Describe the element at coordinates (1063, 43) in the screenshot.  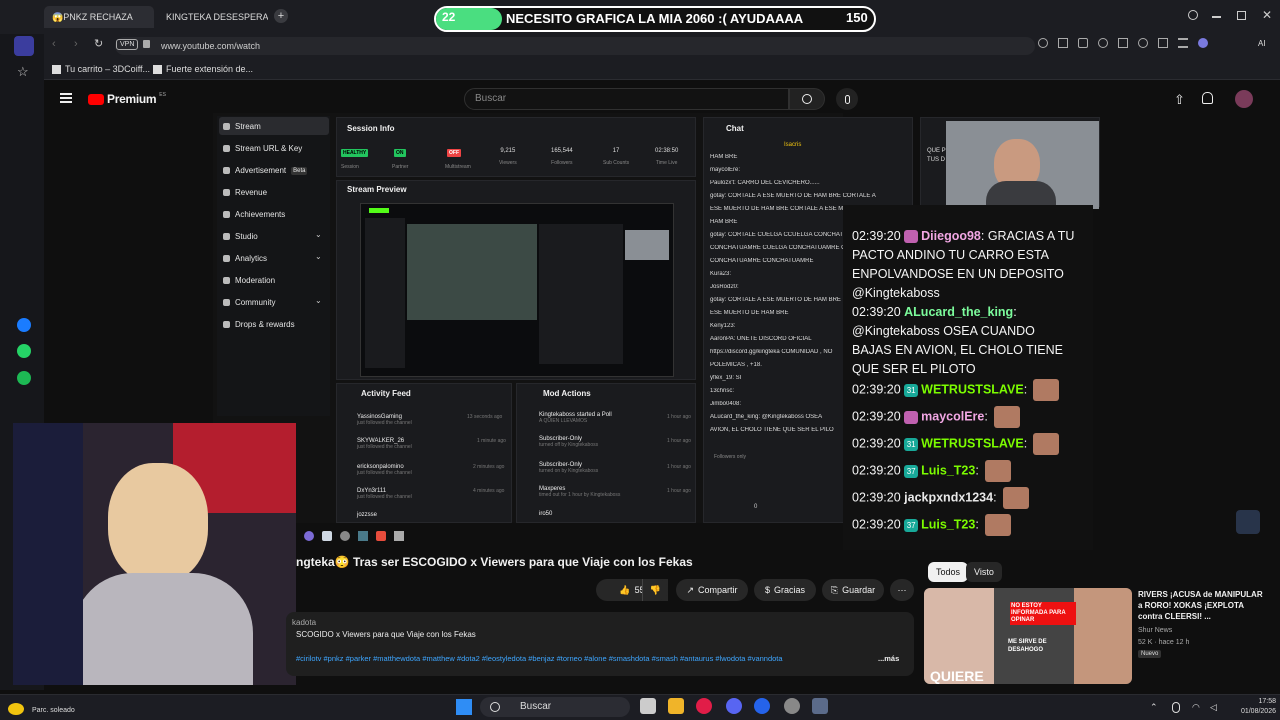
I see `edit-icon` at that location.